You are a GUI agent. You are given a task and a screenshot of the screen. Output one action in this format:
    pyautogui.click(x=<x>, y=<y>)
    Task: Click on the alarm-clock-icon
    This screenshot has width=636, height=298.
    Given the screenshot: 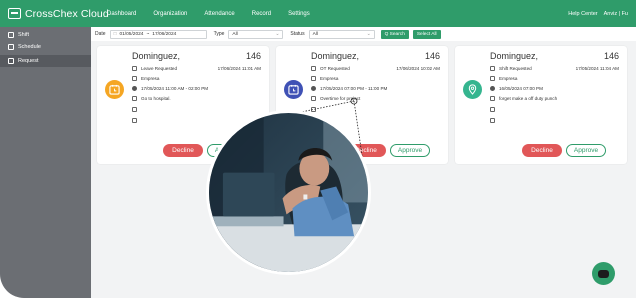 What is the action you would take?
    pyautogui.click(x=293, y=89)
    